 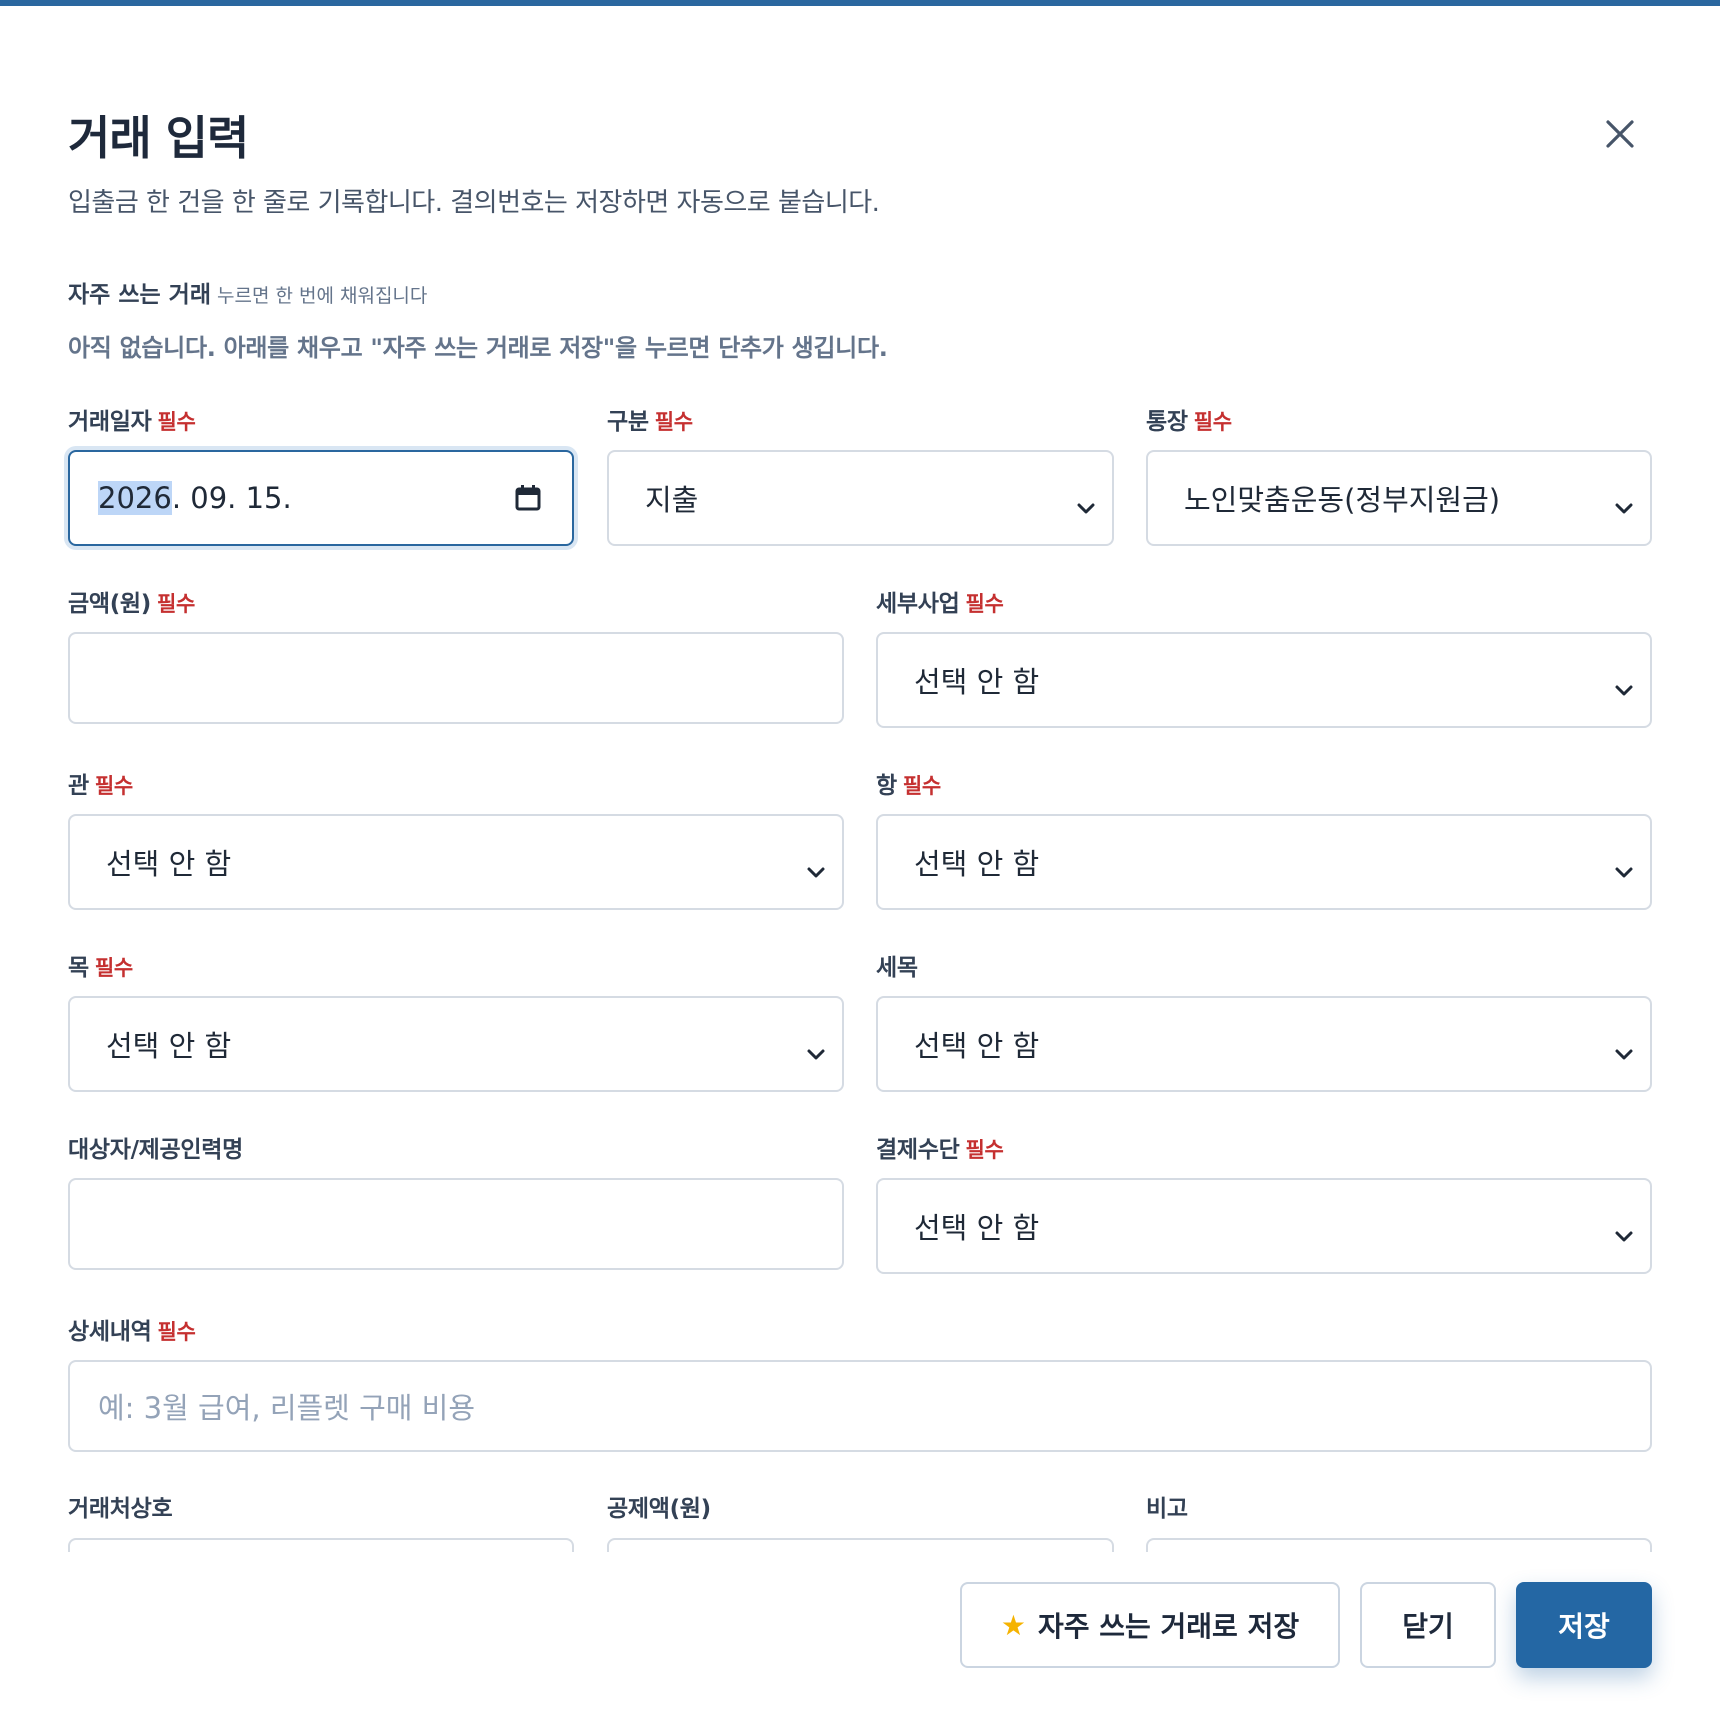 What do you see at coordinates (456, 1044) in the screenshot?
I see `mok-select: 선택 안 함` at bounding box center [456, 1044].